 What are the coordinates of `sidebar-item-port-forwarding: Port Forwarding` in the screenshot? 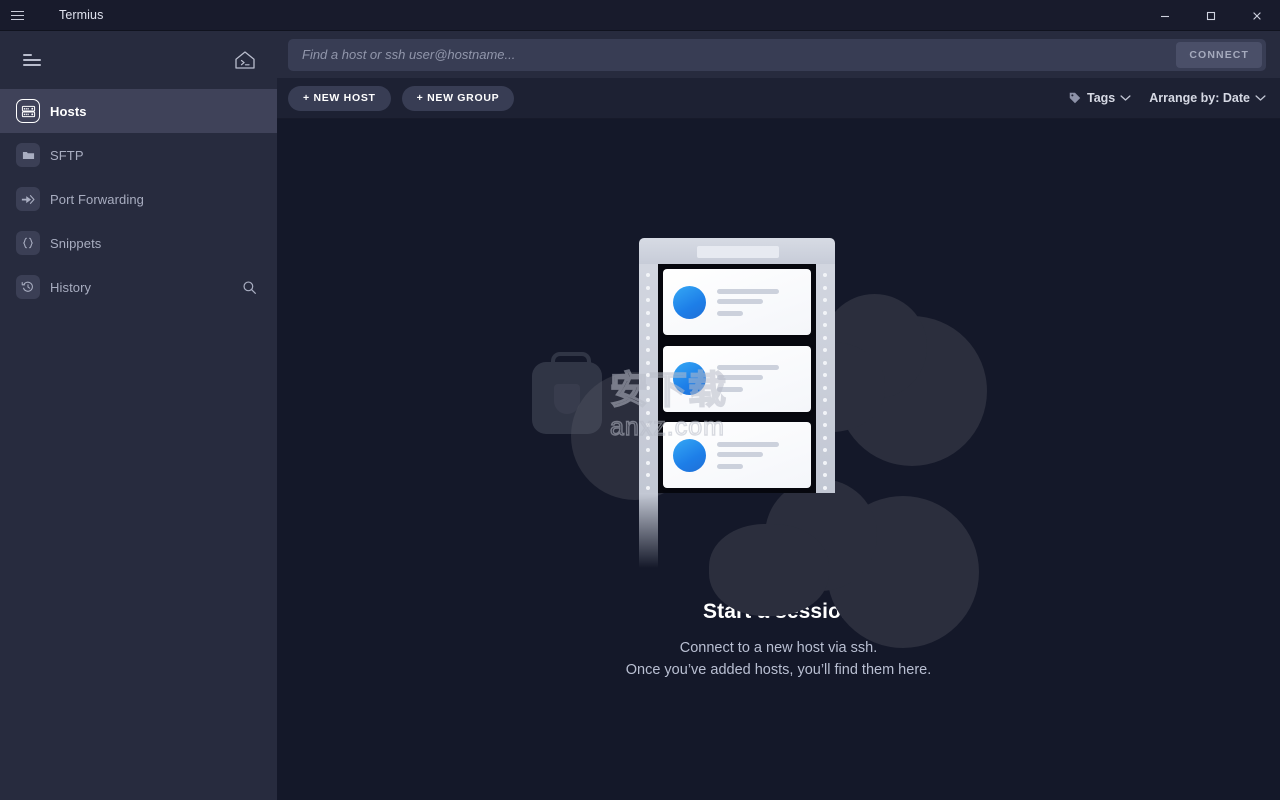 It's located at (138, 199).